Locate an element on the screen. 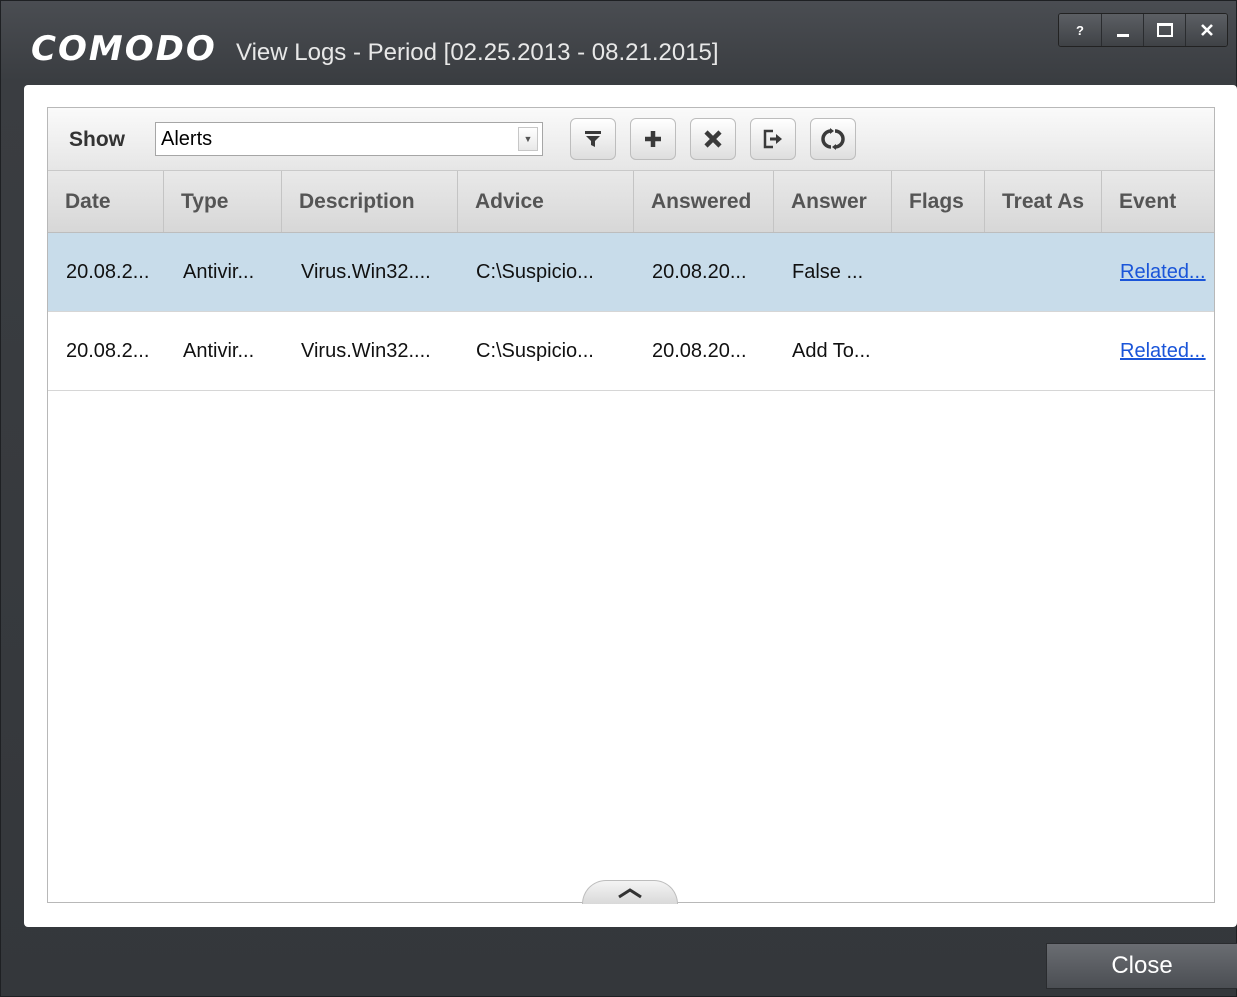 Image resolution: width=1237 pixels, height=997 pixels. show-select: Alerts ▼ is located at coordinates (349, 139).